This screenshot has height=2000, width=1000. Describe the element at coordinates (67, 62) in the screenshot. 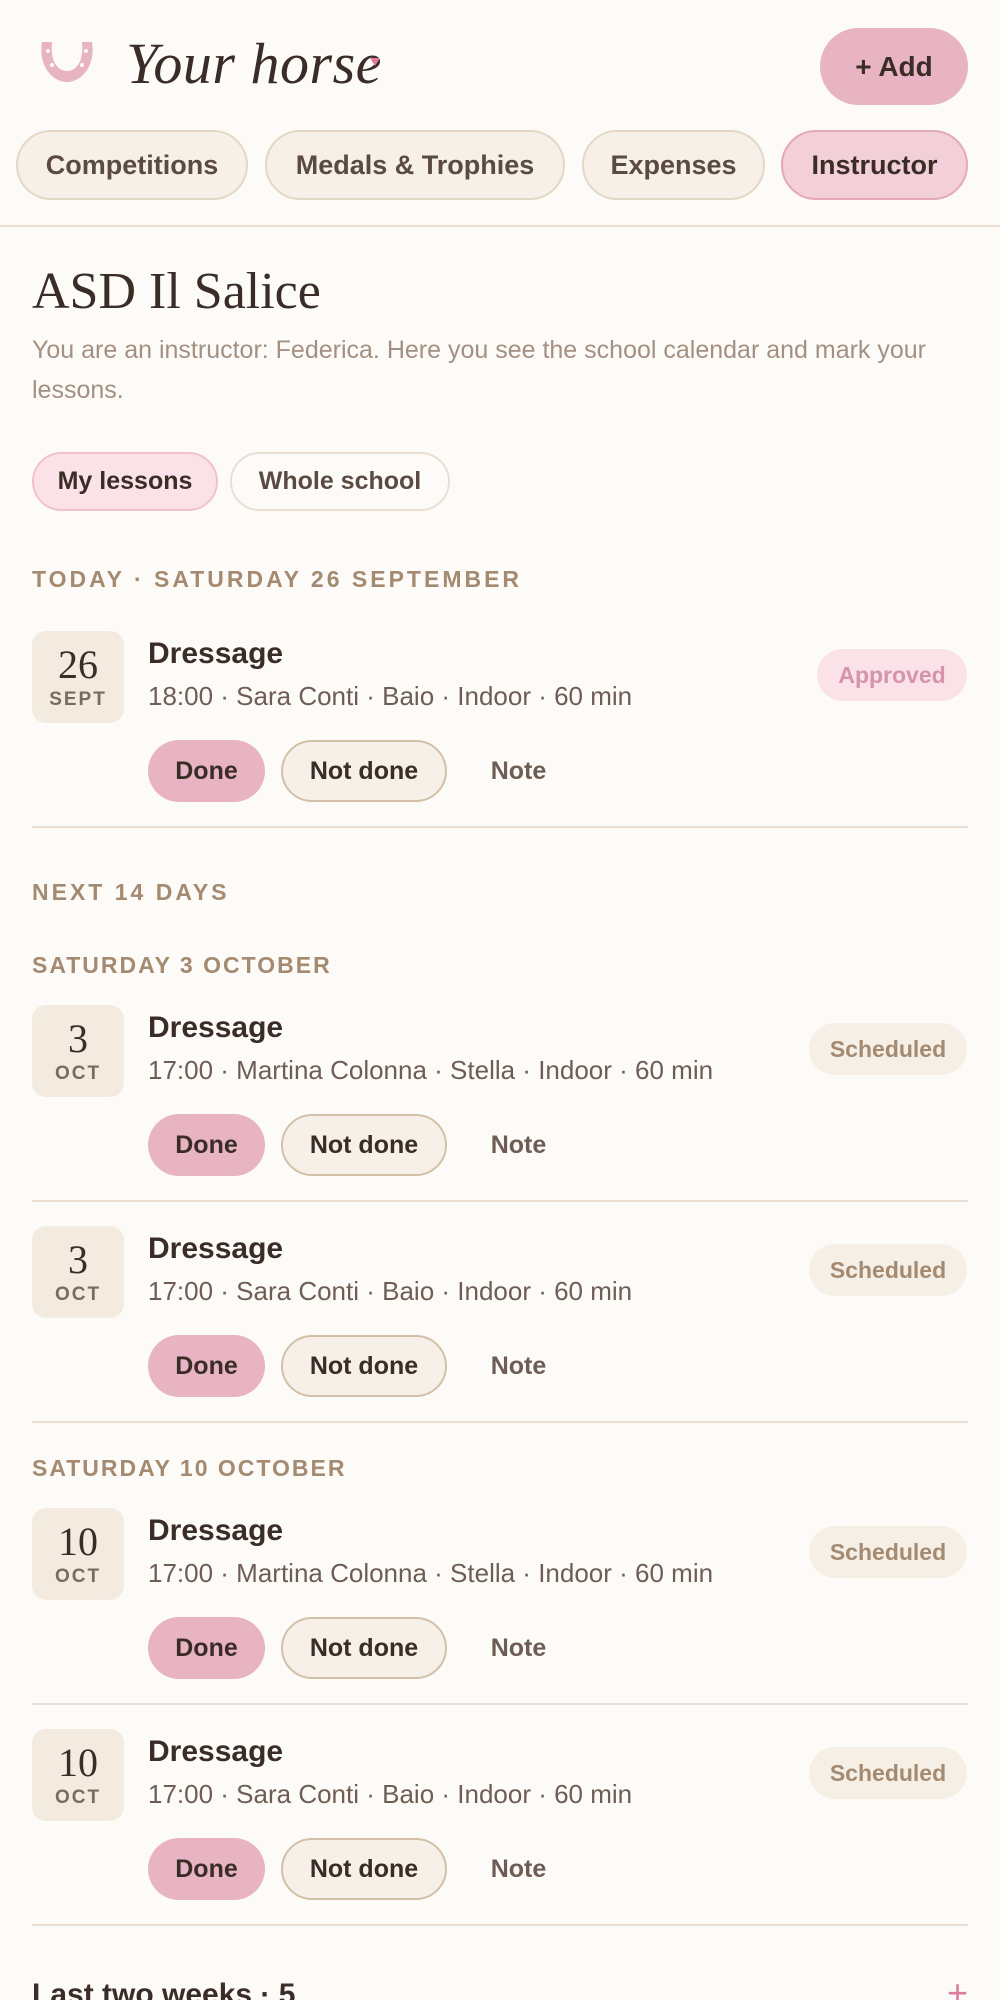

I see `horseshoe-icon` at that location.